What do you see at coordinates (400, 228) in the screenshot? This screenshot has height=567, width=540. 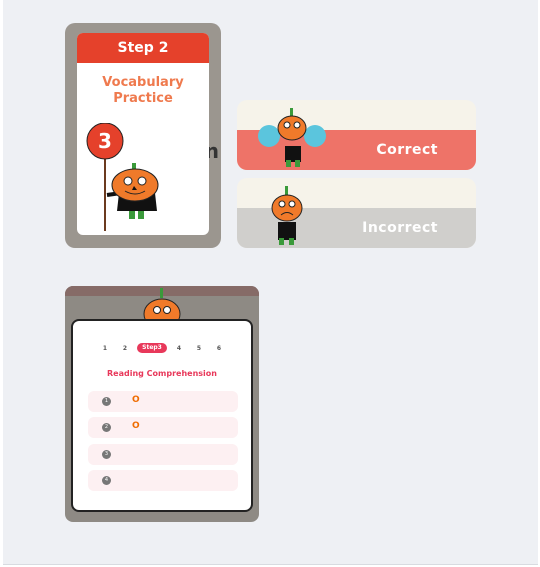 I see `incorrect-label: Incorrect` at bounding box center [400, 228].